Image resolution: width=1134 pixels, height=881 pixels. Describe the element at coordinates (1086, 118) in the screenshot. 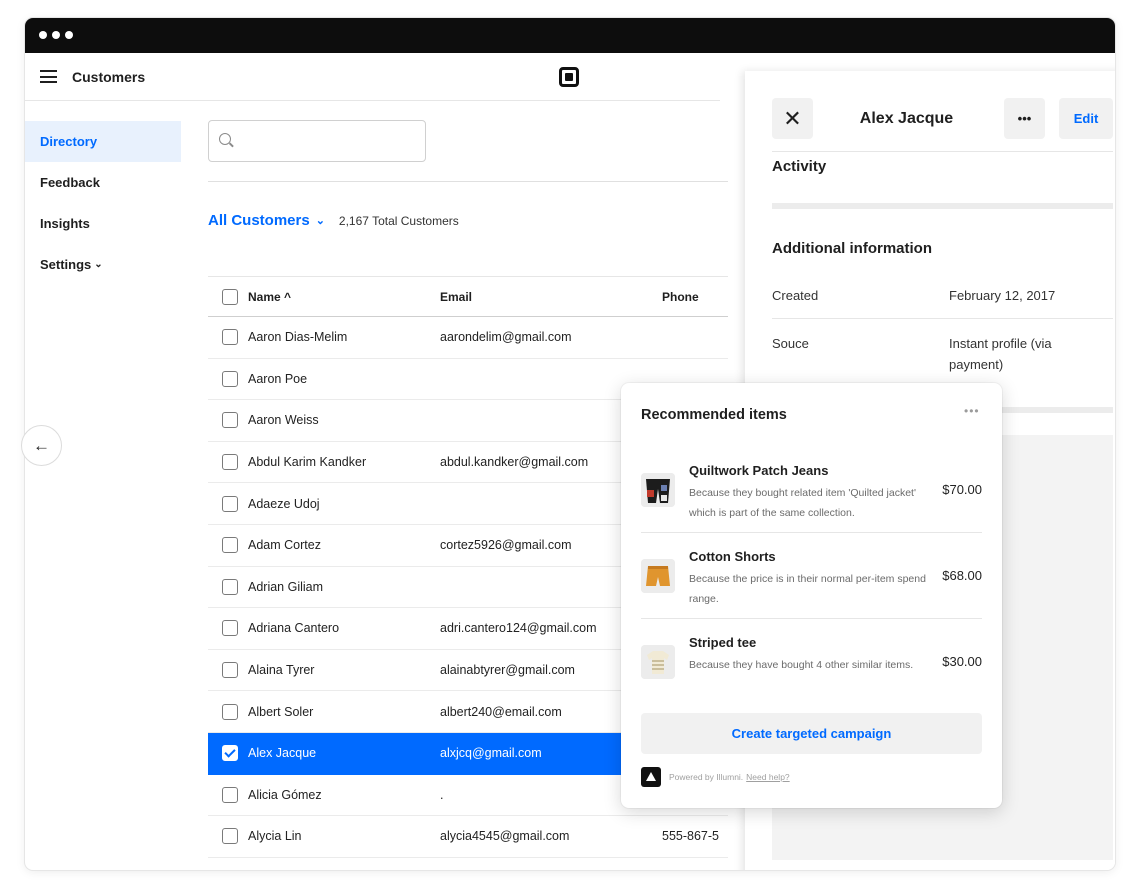

I see `edit-button: Edit` at that location.